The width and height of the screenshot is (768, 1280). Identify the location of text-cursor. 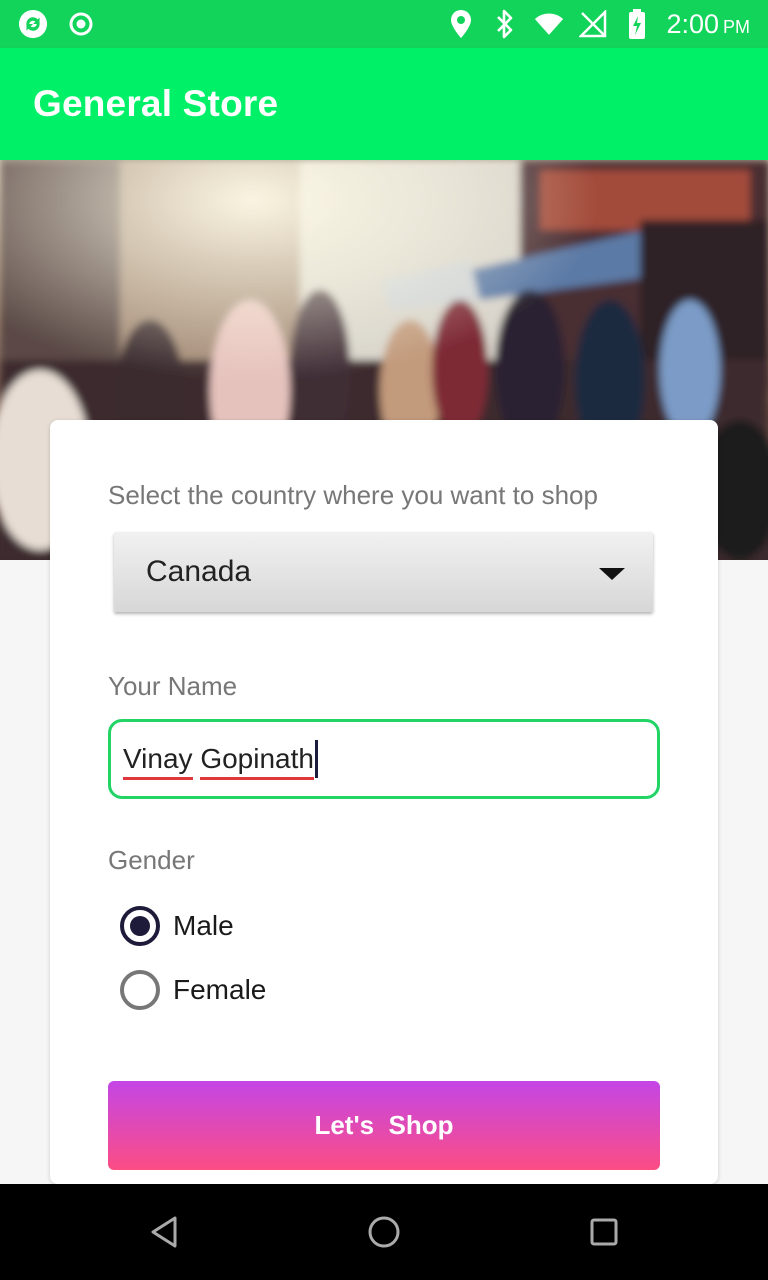
(316, 759).